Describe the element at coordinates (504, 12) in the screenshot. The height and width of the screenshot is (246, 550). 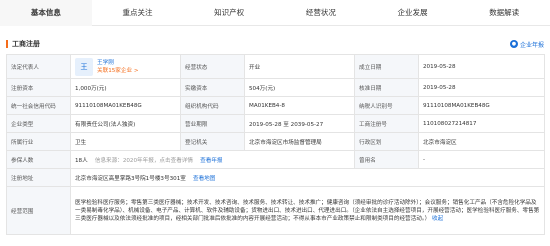
I see `tab-data-analysis: 数据解读` at that location.